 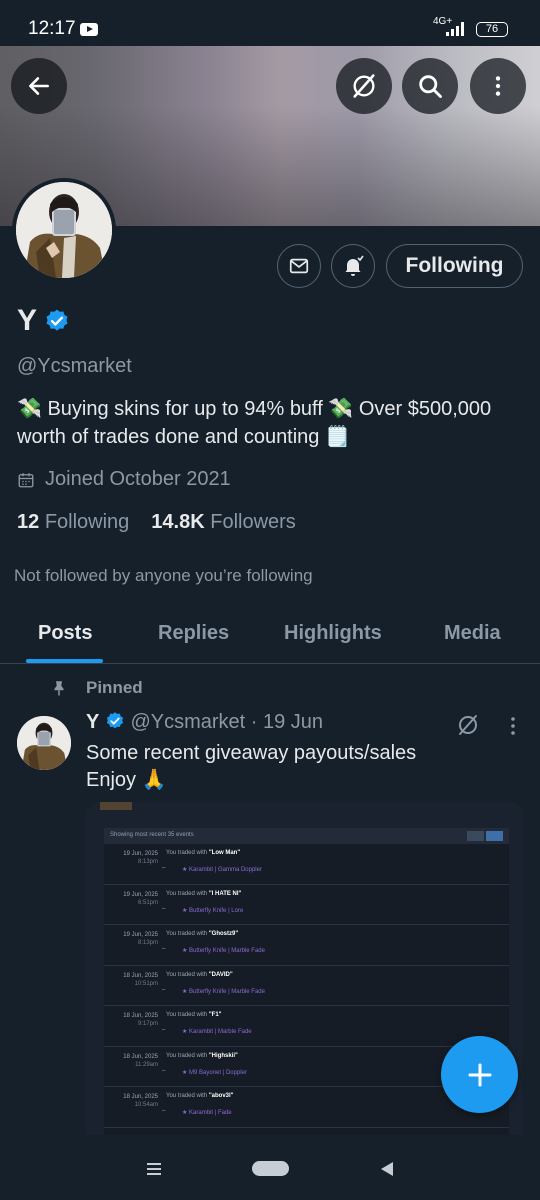 What do you see at coordinates (224, 853) in the screenshot?
I see `trade-partner: "Low Man"` at bounding box center [224, 853].